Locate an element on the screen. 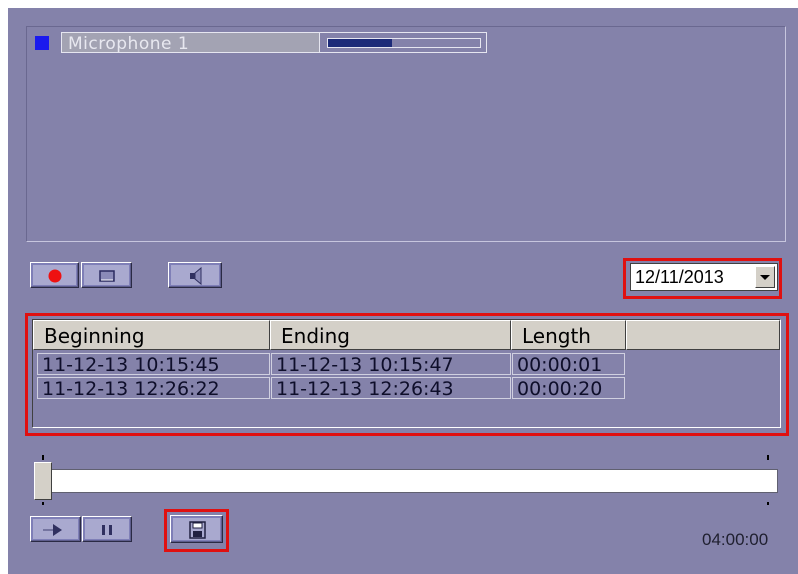  mute-button is located at coordinates (195, 275).